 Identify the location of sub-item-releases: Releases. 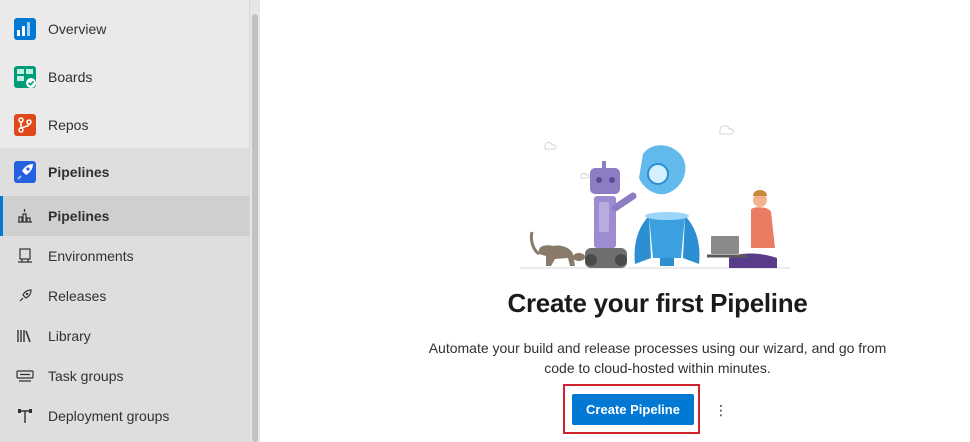
(124, 296).